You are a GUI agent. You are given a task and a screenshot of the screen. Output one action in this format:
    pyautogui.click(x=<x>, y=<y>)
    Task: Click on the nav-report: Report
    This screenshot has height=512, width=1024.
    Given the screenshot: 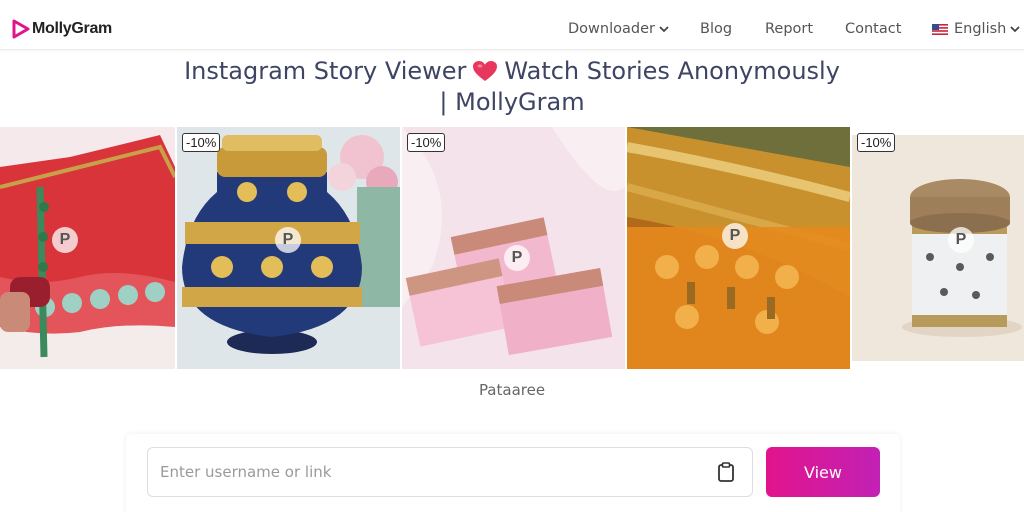 What is the action you would take?
    pyautogui.click(x=789, y=29)
    